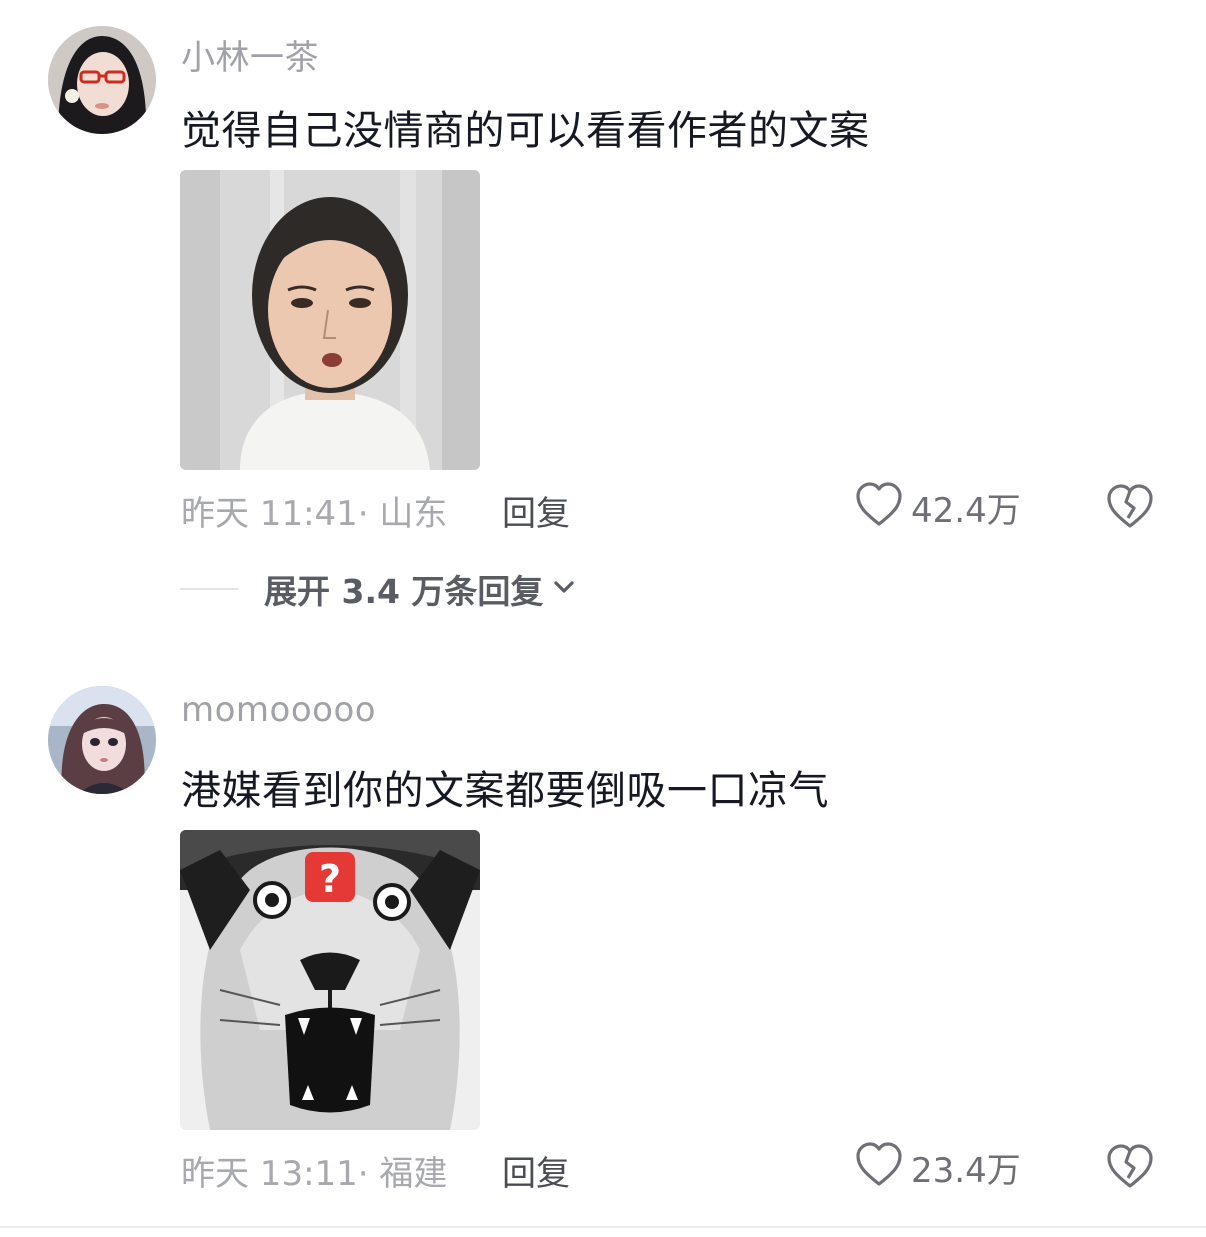 The width and height of the screenshot is (1206, 1237). I want to click on question-badge-text: ?, so click(330, 879).